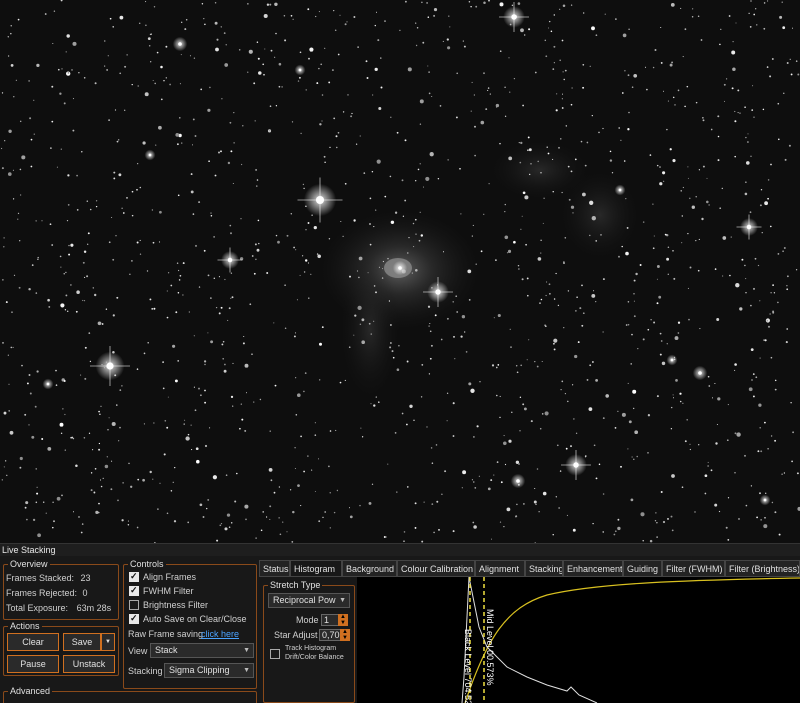 The width and height of the screenshot is (800, 703). What do you see at coordinates (500, 568) in the screenshot?
I see `tab-alignment: Alignment` at bounding box center [500, 568].